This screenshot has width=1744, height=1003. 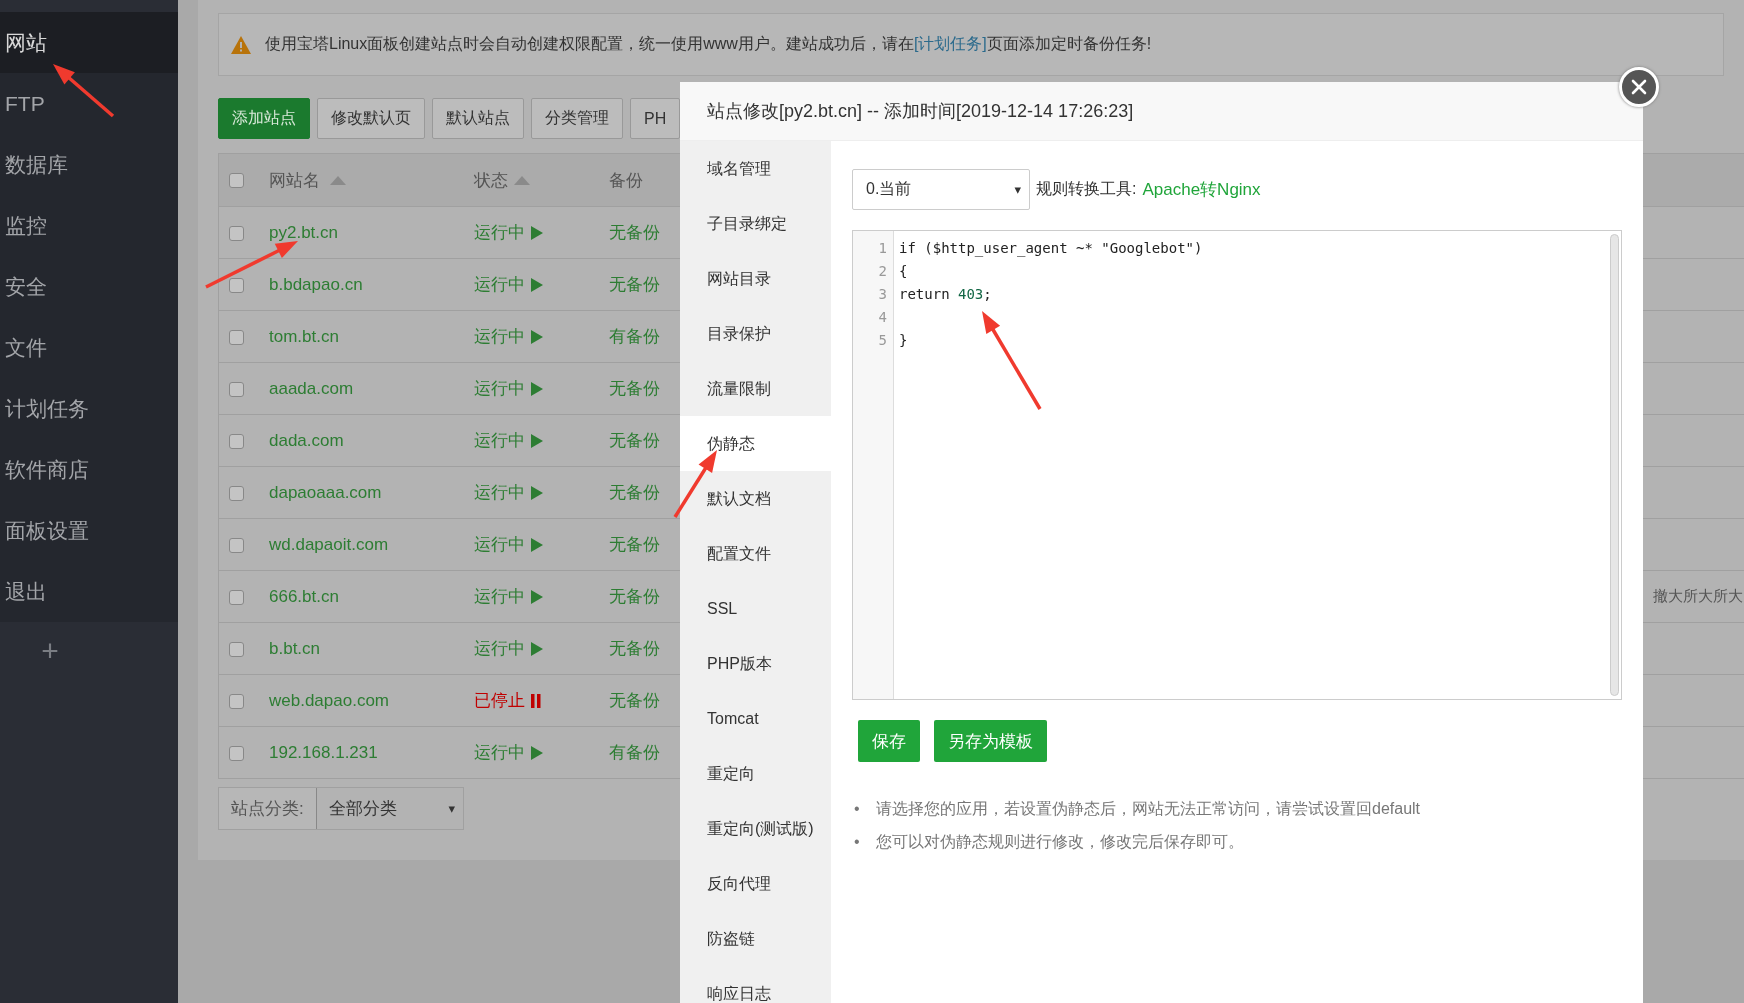 I want to click on add-button: +, so click(x=50, y=651).